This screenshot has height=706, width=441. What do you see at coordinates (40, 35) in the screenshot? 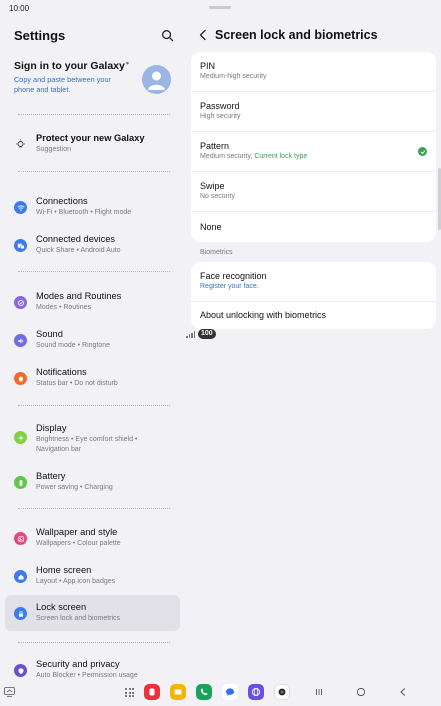
I see `settings-title: Settings` at bounding box center [40, 35].